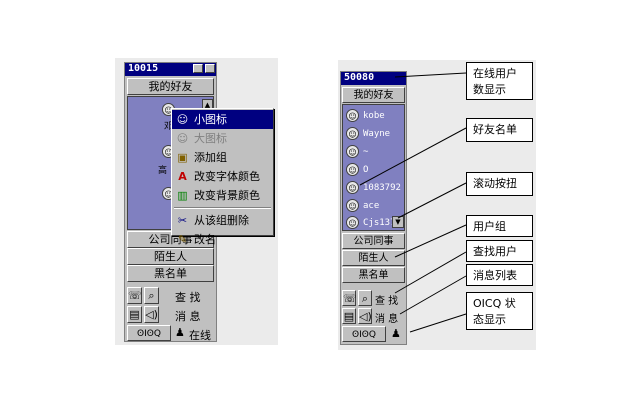 This screenshot has width=640, height=405. What do you see at coordinates (499, 130) in the screenshot?
I see `callout-friend-list: 好友名单` at bounding box center [499, 130].